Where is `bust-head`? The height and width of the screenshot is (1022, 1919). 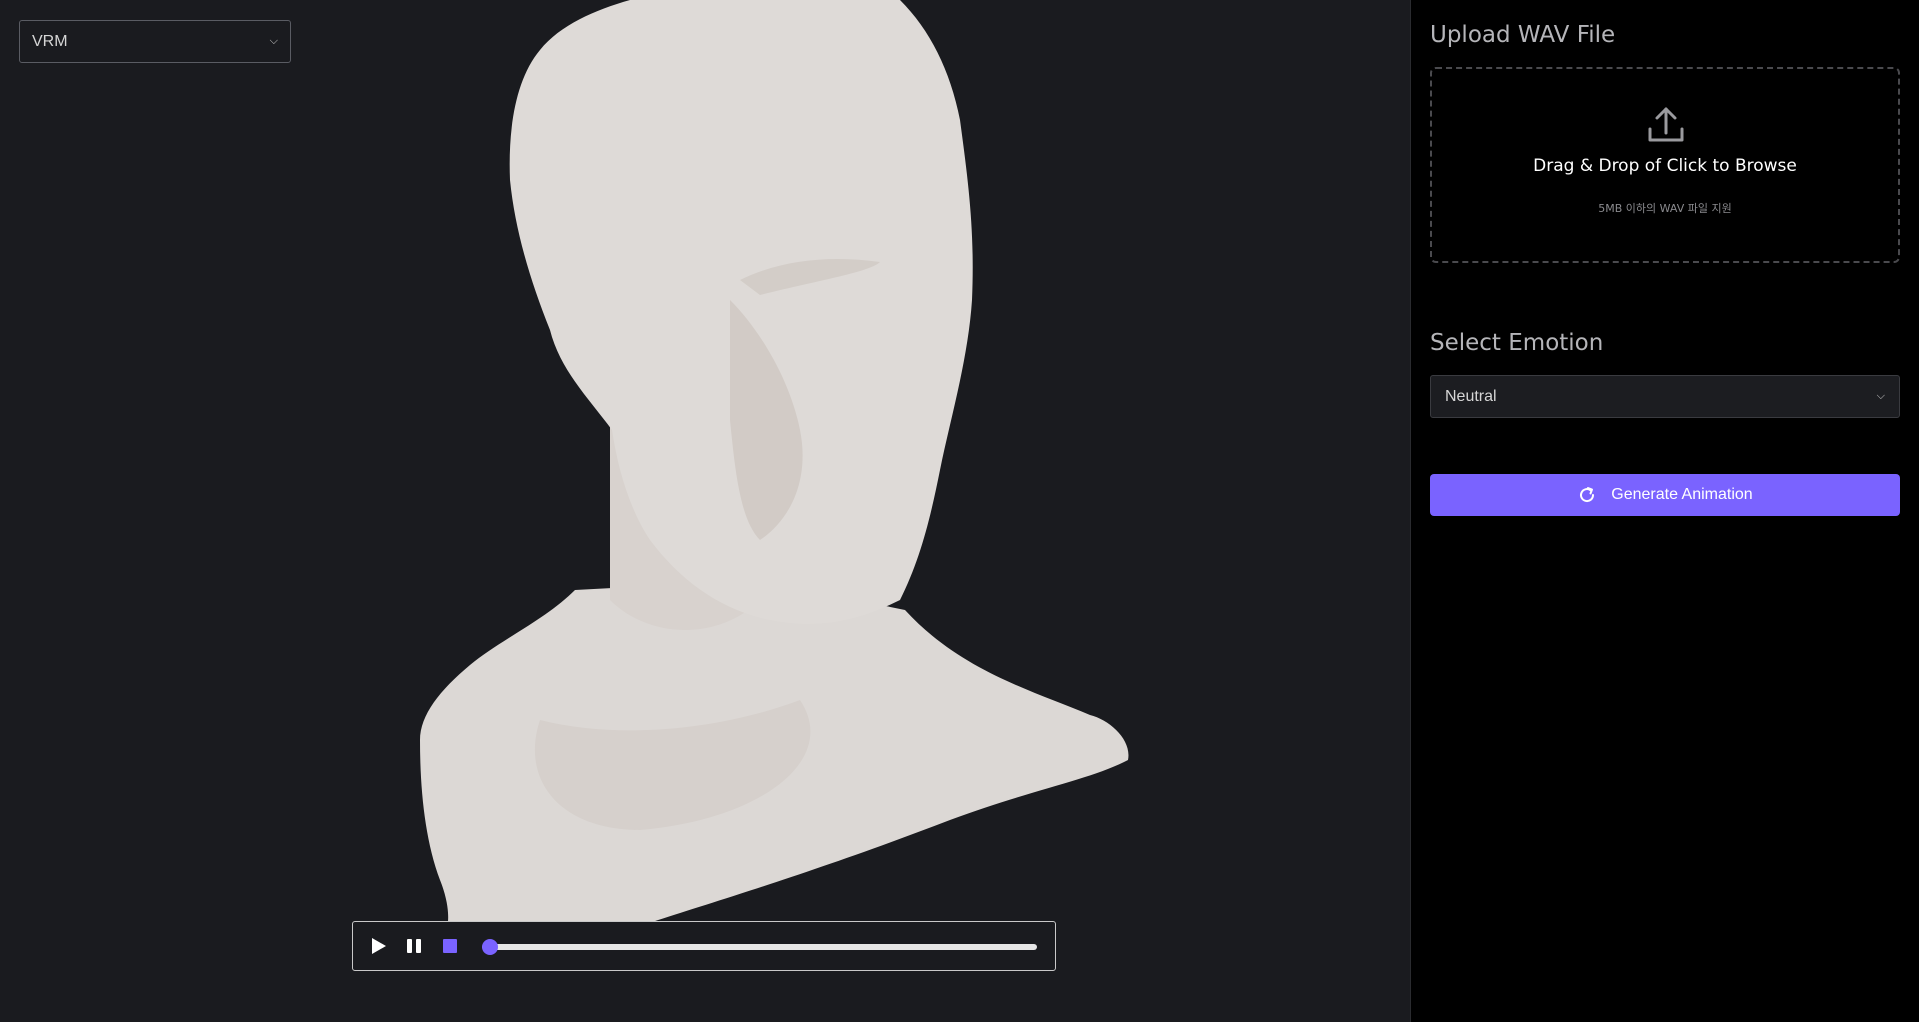 bust-head is located at coordinates (741, 312).